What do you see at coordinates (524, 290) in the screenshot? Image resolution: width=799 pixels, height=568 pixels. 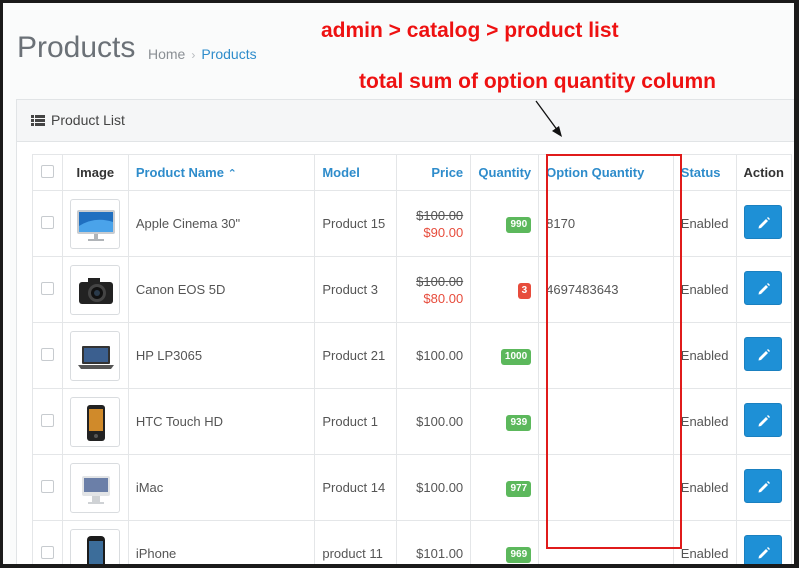 I see `quantity-badge: 3` at bounding box center [524, 290].